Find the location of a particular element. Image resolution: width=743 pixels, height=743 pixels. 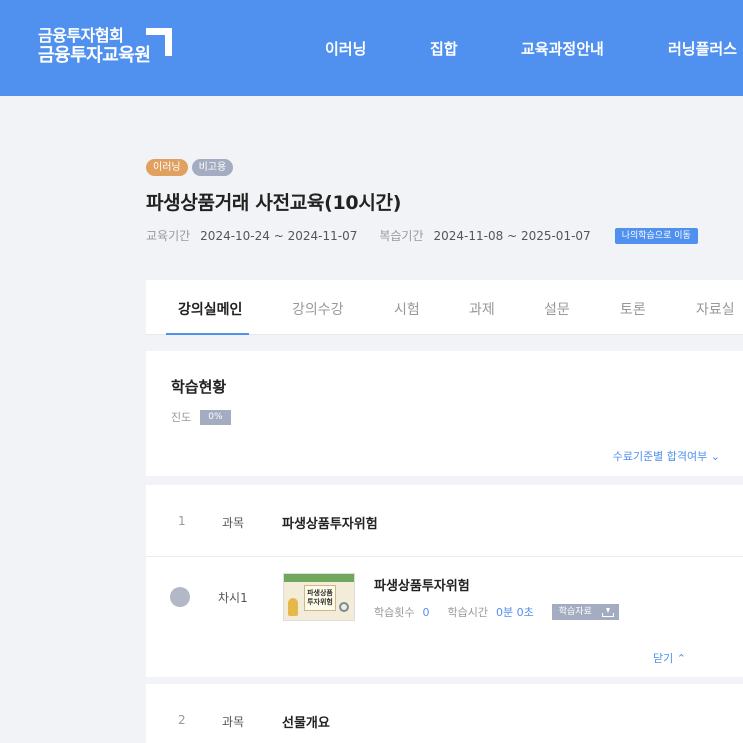

tab-lectures: 강의수강 is located at coordinates (318, 309).